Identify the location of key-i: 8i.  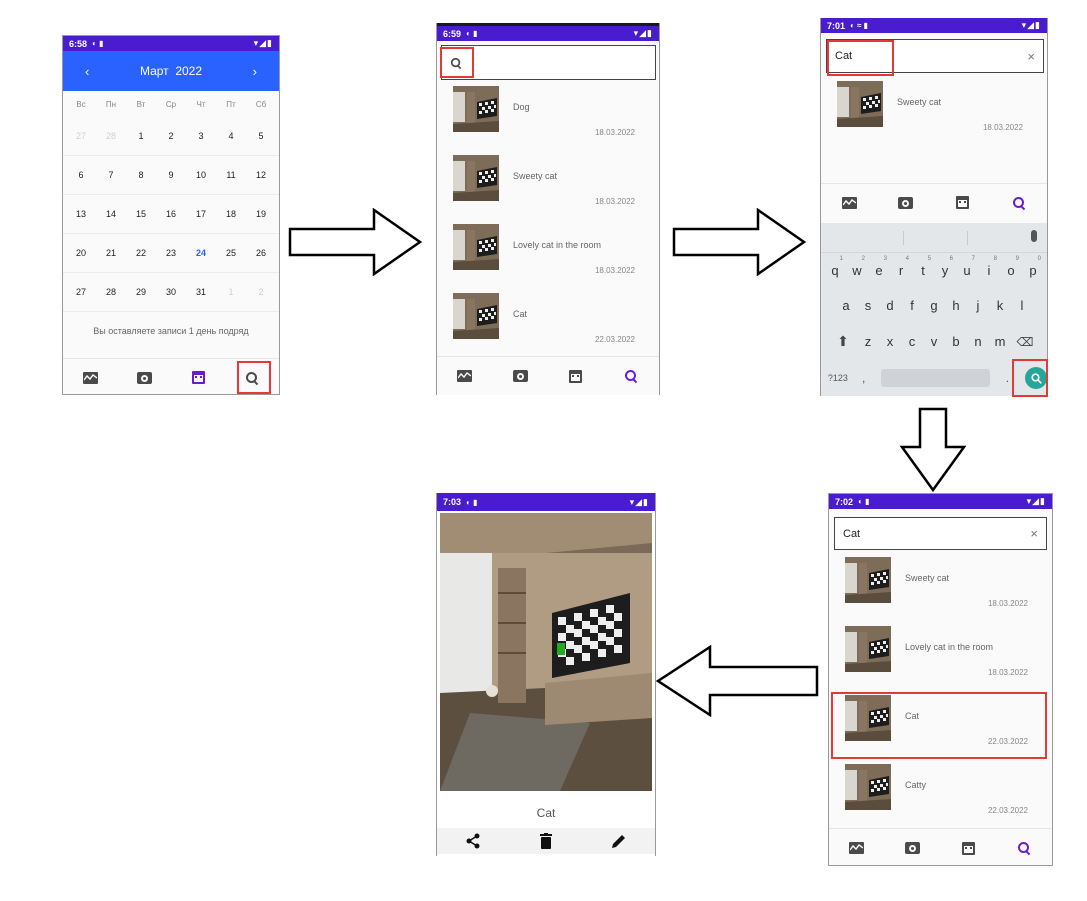
(989, 267).